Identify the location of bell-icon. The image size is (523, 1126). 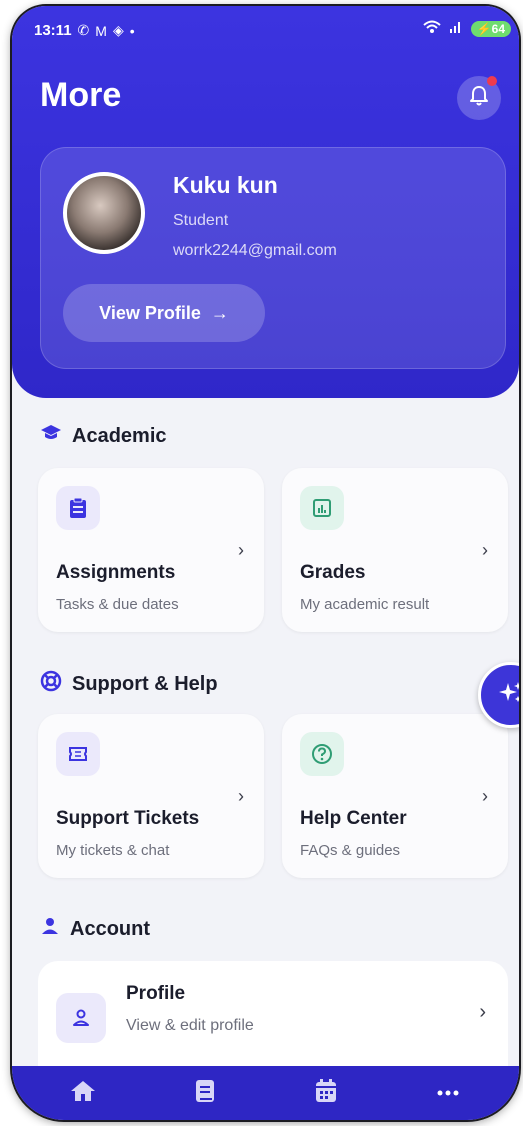
(479, 98).